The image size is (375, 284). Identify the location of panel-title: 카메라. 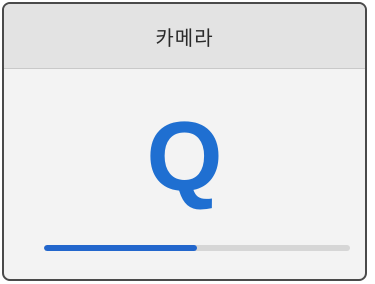
(184, 37).